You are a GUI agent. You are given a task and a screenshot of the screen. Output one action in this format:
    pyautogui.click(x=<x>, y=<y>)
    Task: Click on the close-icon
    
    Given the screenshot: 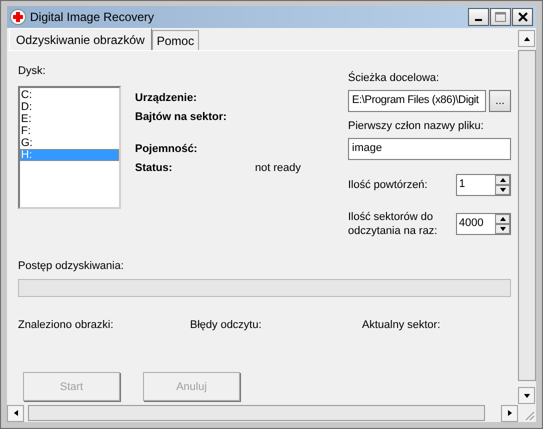 What is the action you would take?
    pyautogui.click(x=523, y=17)
    